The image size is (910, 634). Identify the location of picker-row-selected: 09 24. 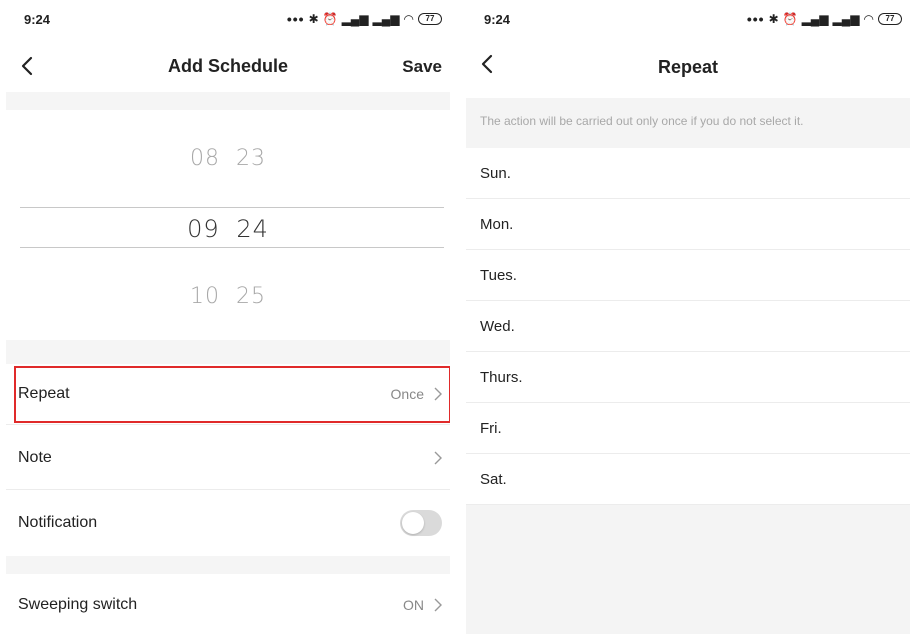
(228, 229).